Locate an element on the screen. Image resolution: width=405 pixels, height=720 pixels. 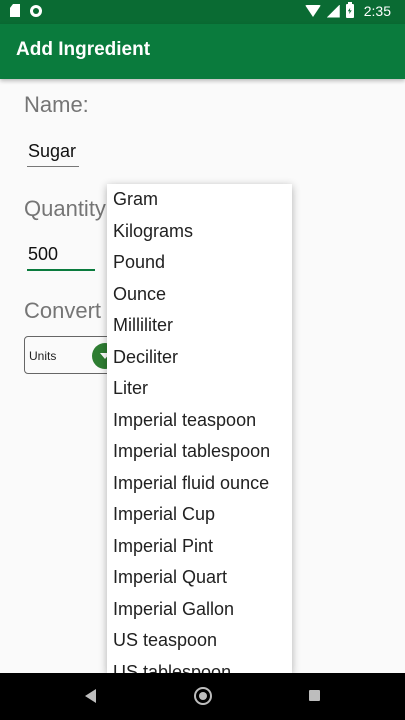
unit-option: Imperial teaspoon is located at coordinates (184, 421).